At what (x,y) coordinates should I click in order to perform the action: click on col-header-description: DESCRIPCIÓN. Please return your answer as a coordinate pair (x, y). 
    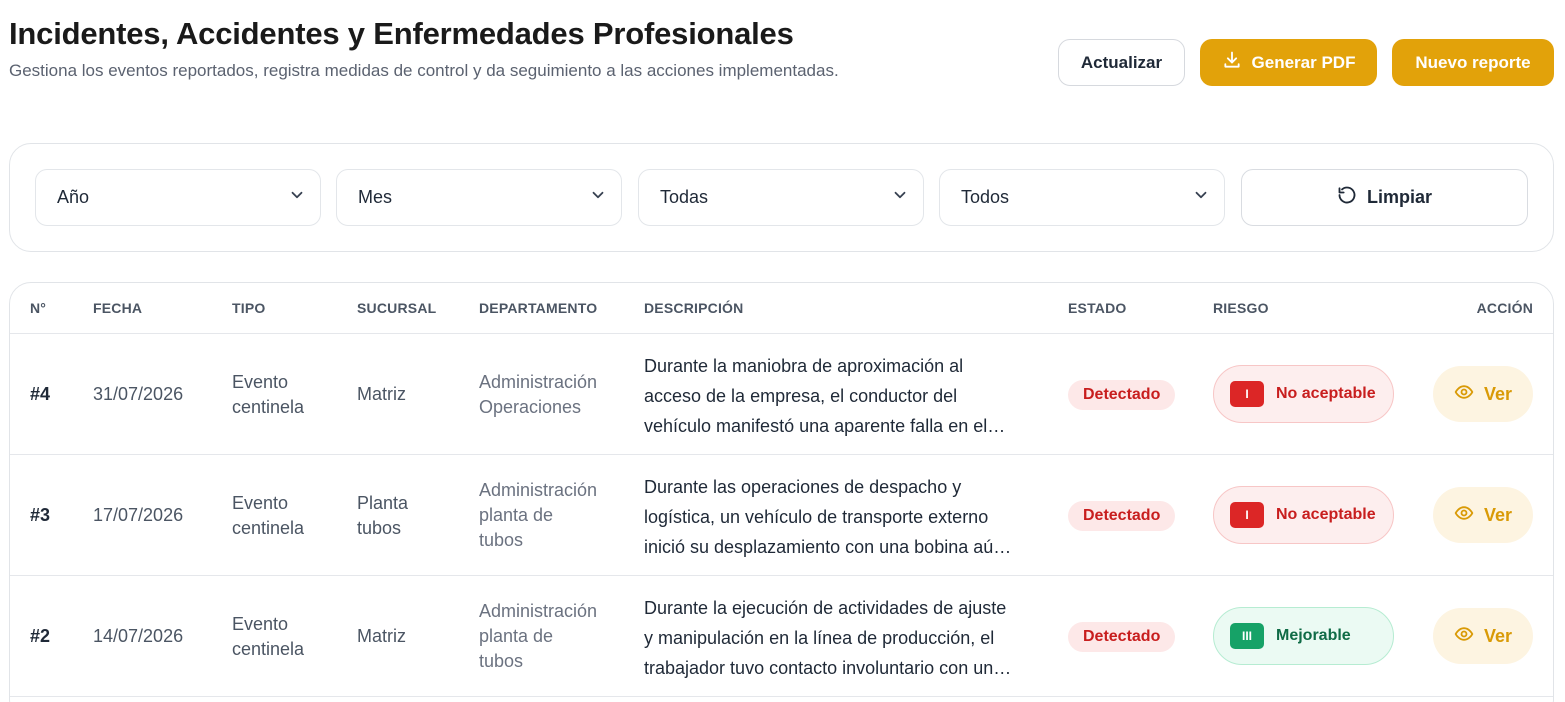
    Looking at the image, I should click on (694, 308).